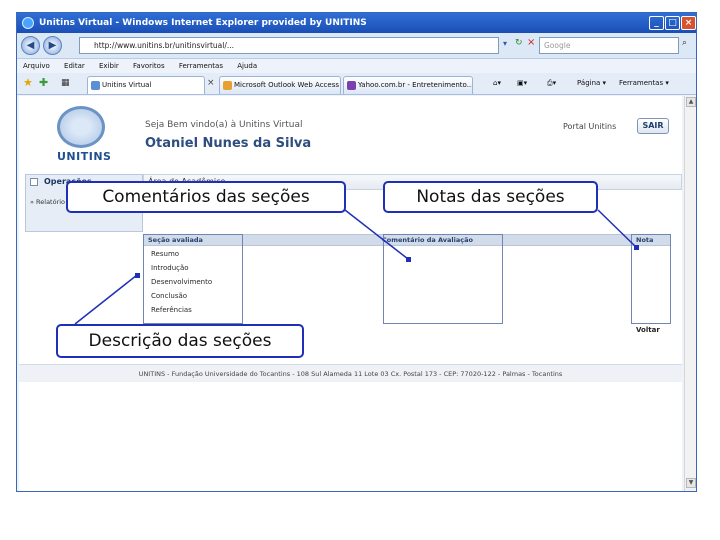  Describe the element at coordinates (617, 228) in the screenshot. I see `grade-pointer` at that location.